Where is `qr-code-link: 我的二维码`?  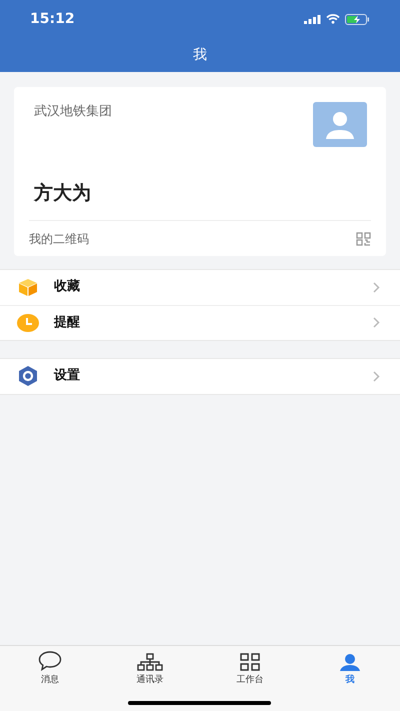 qr-code-link: 我的二维码 is located at coordinates (59, 239).